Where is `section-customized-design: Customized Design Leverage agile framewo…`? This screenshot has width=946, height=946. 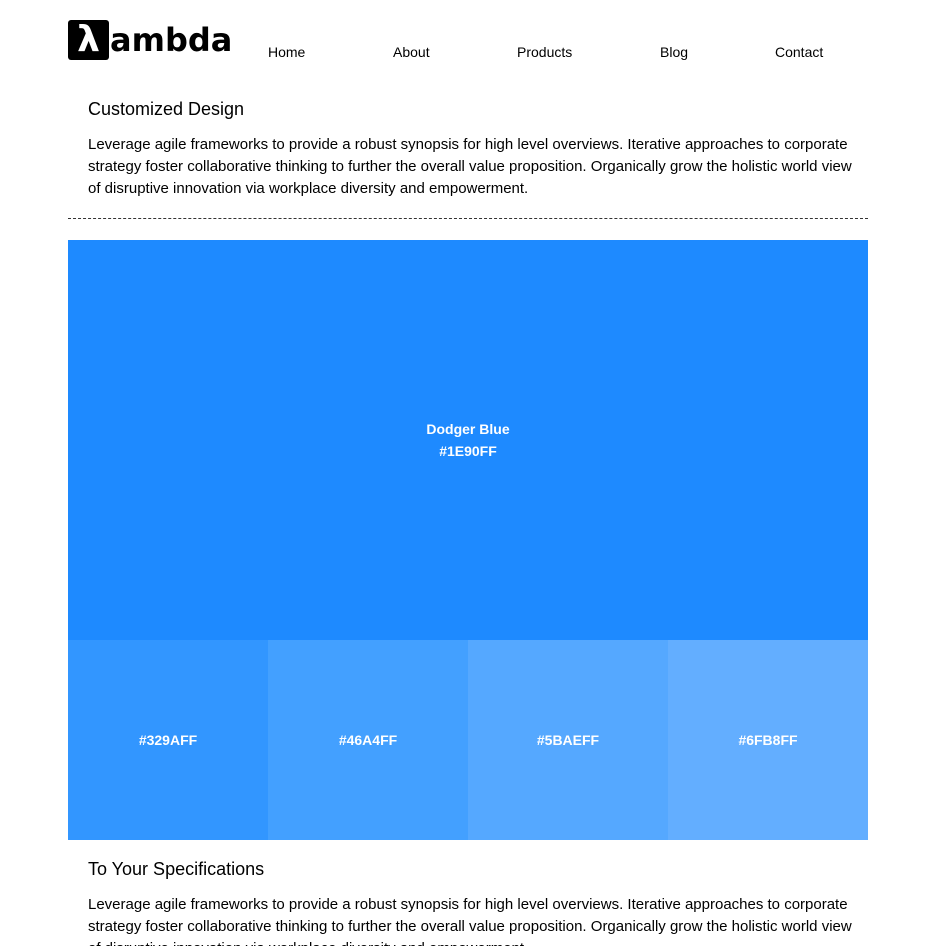
section-customized-design: Customized Design Leverage agile framewo… is located at coordinates (473, 149).